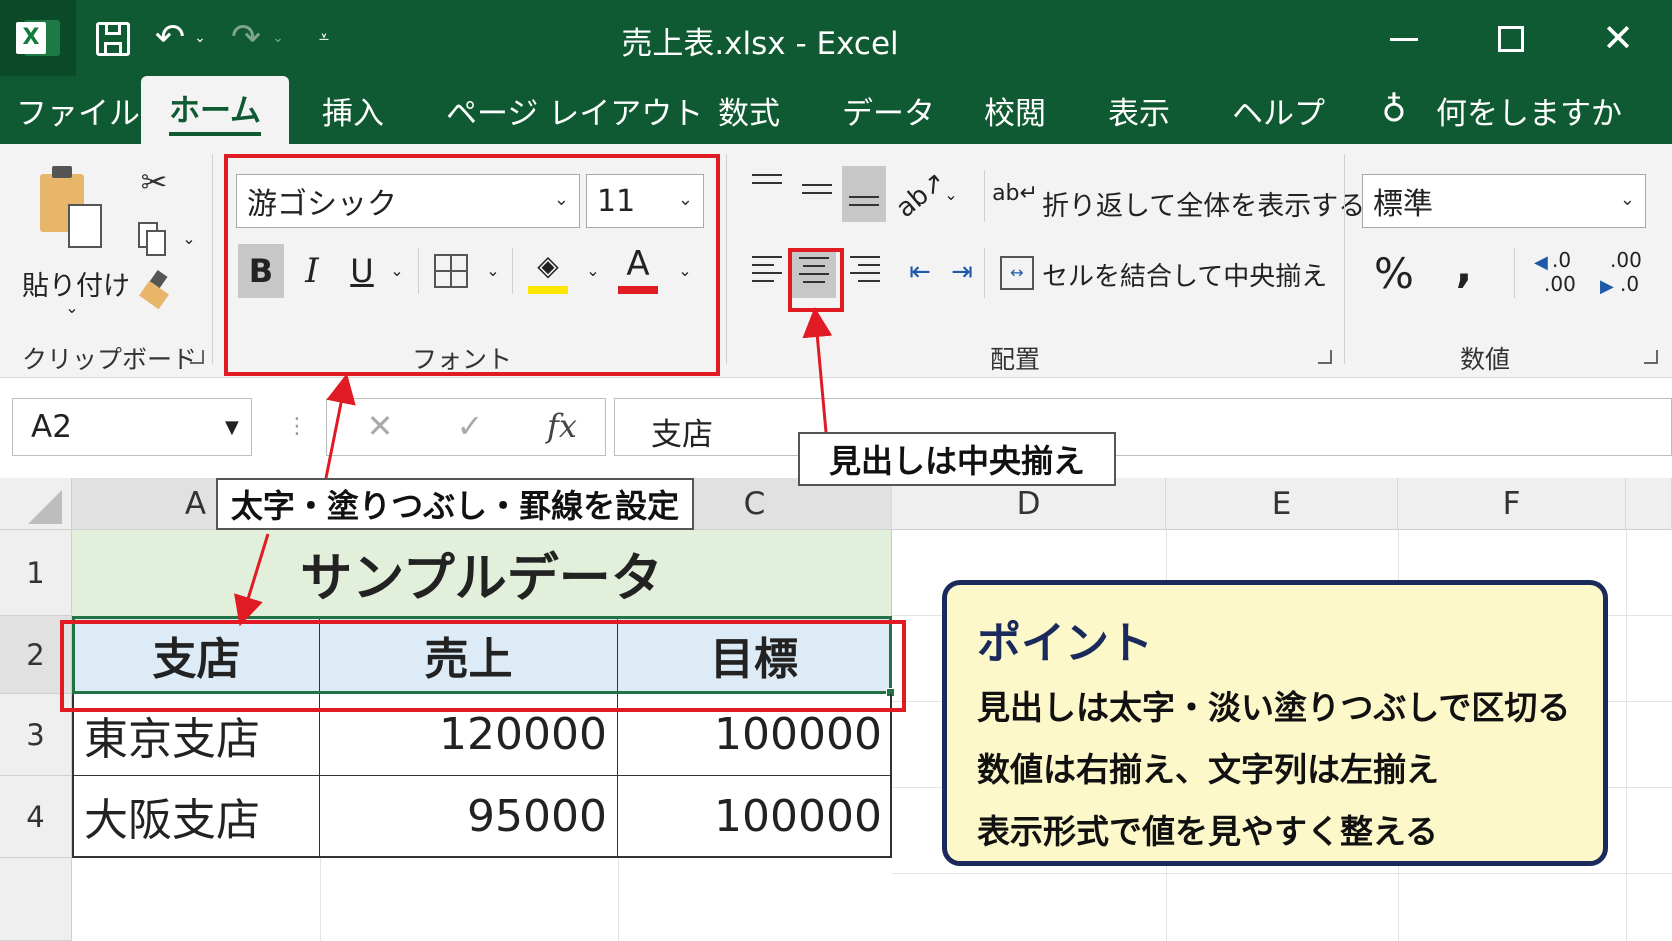 The height and width of the screenshot is (941, 1672). What do you see at coordinates (957, 459) in the screenshot?
I see `align-callout: 見出しは中央揃え` at bounding box center [957, 459].